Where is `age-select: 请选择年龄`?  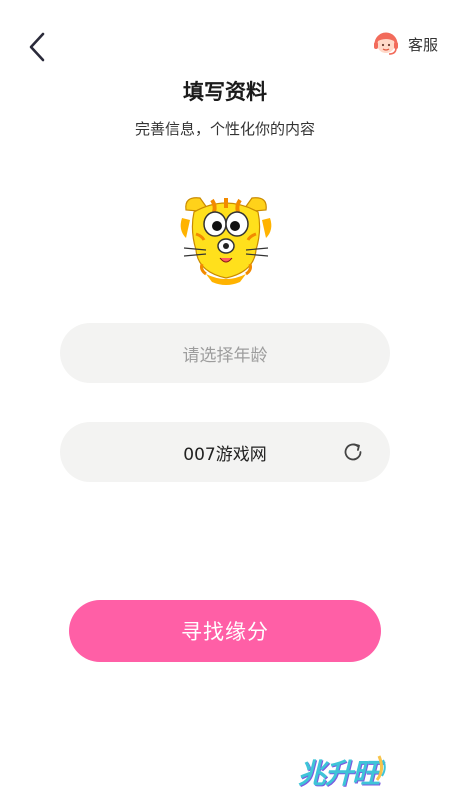
age-select: 请选择年龄 is located at coordinates (225, 353).